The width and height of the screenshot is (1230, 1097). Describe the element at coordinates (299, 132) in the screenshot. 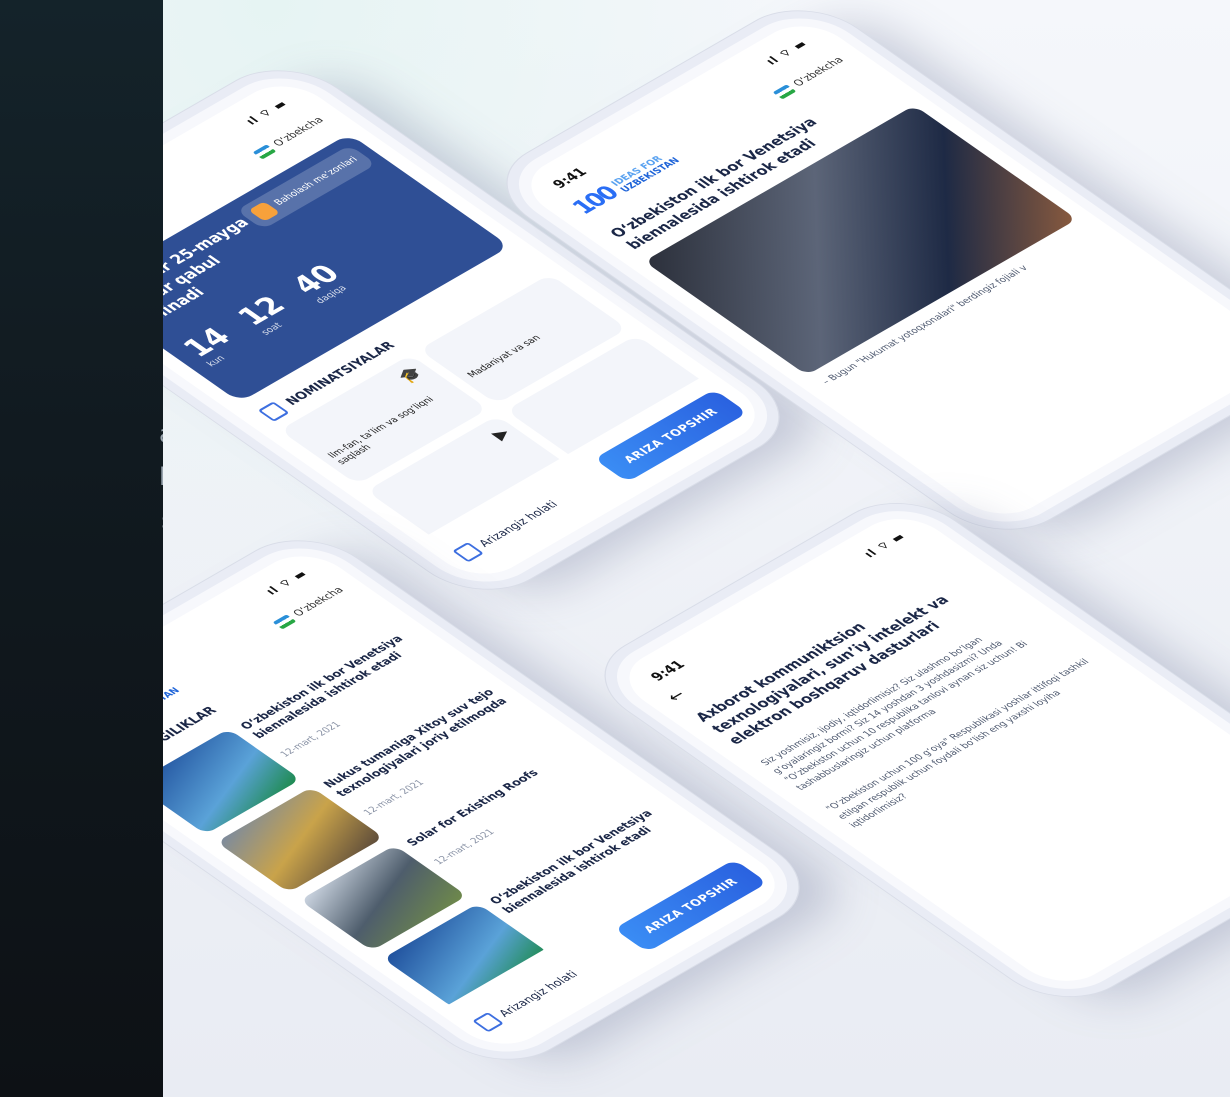

I see `language-label: O‘zbekcha` at that location.